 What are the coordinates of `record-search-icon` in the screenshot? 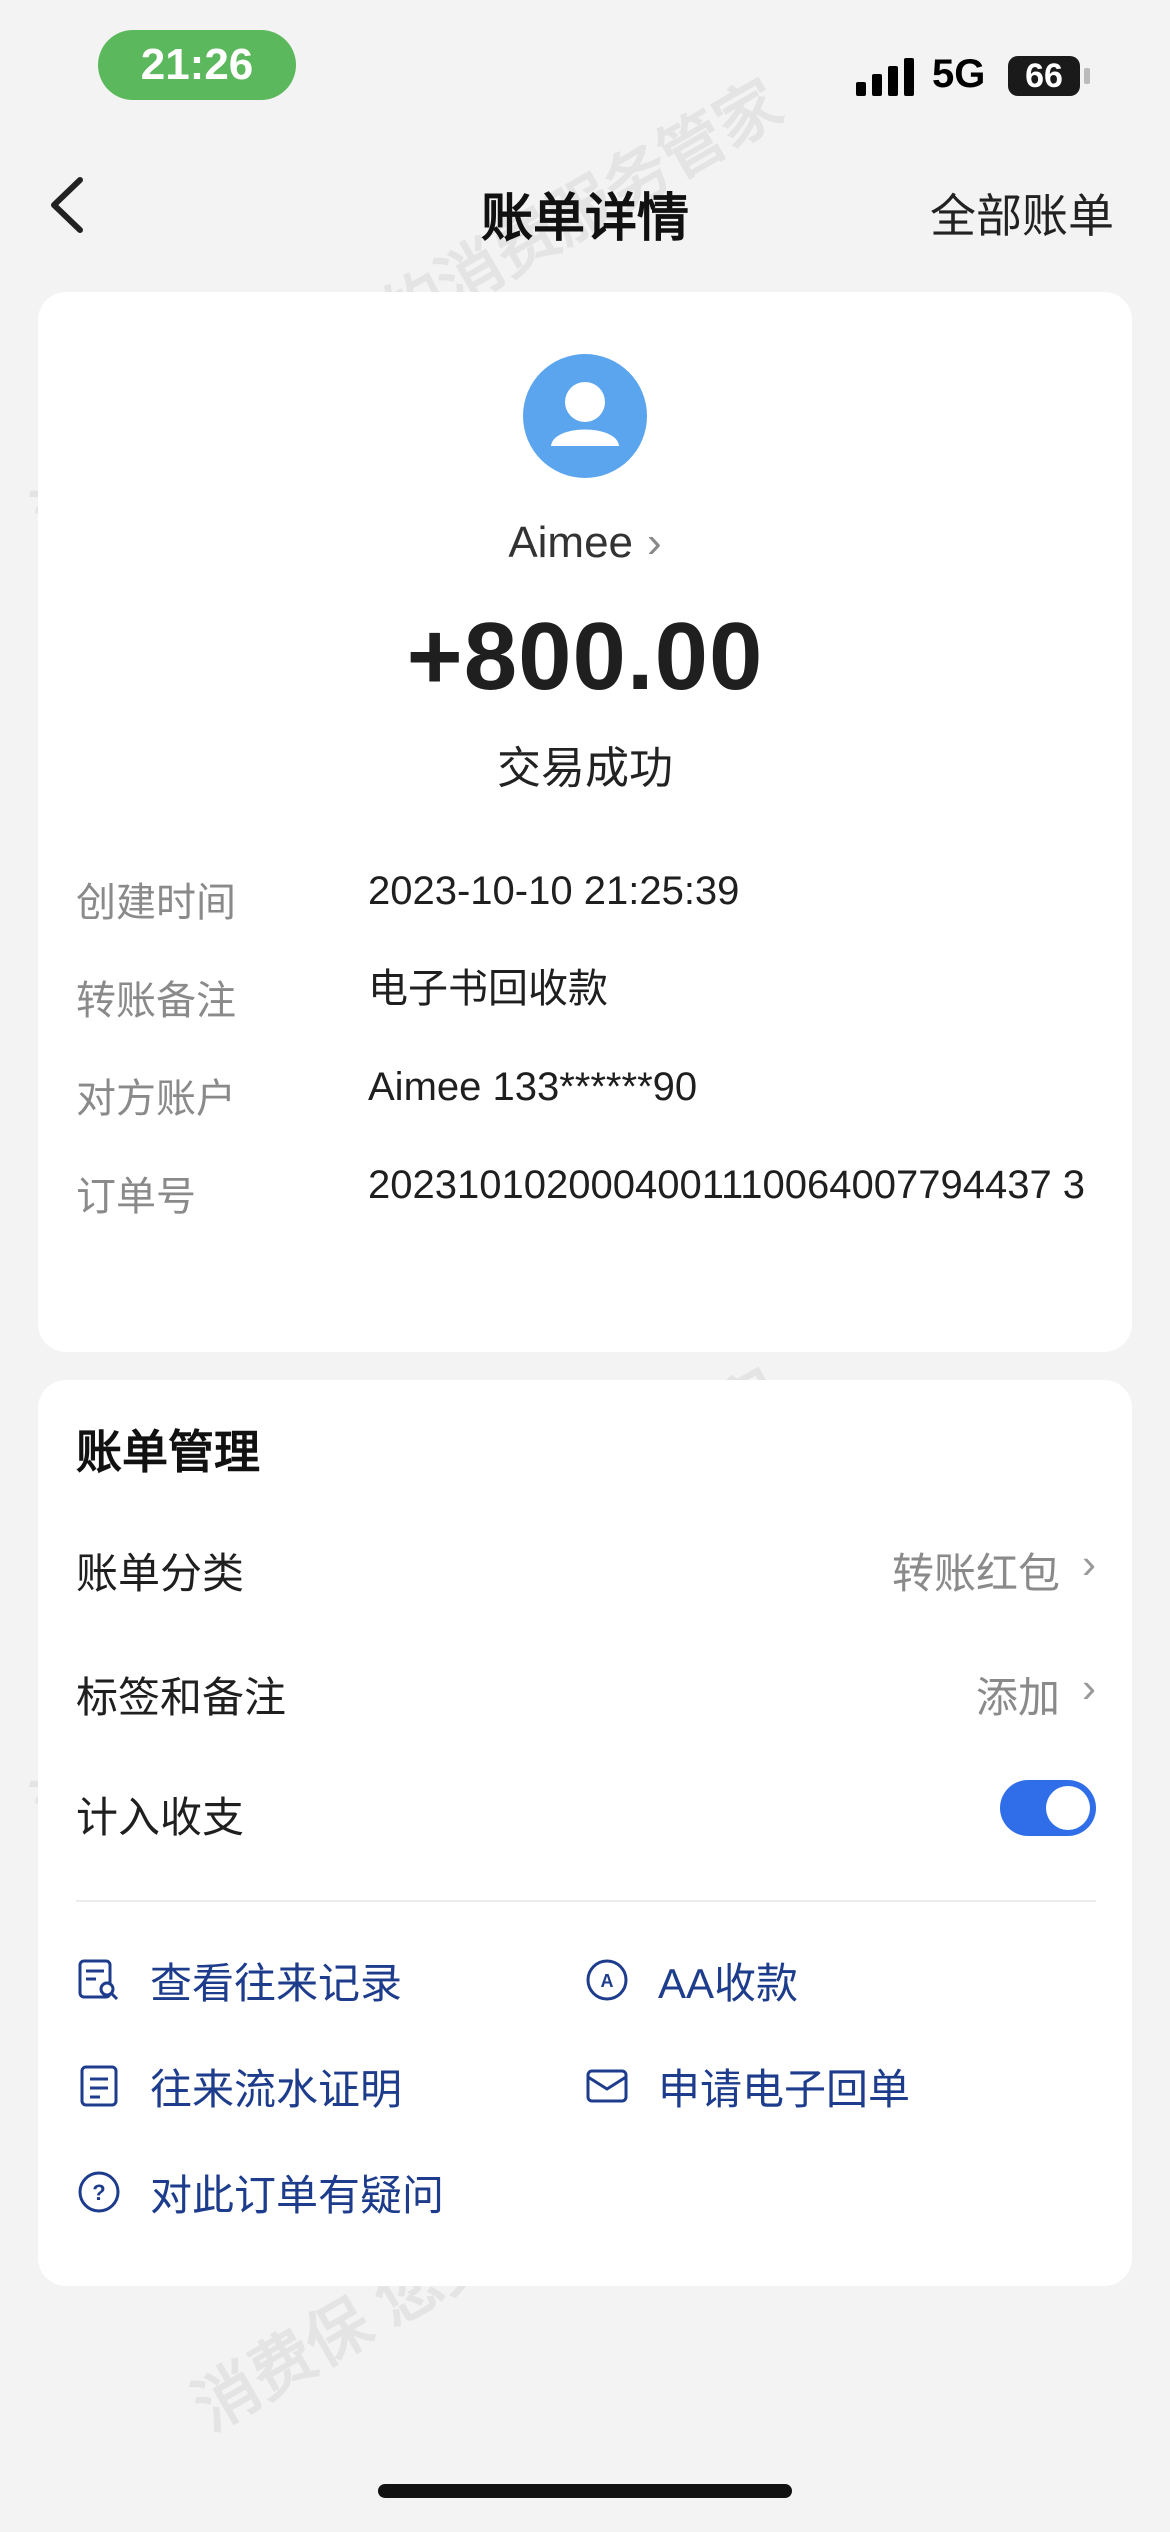 It's located at (98, 1980).